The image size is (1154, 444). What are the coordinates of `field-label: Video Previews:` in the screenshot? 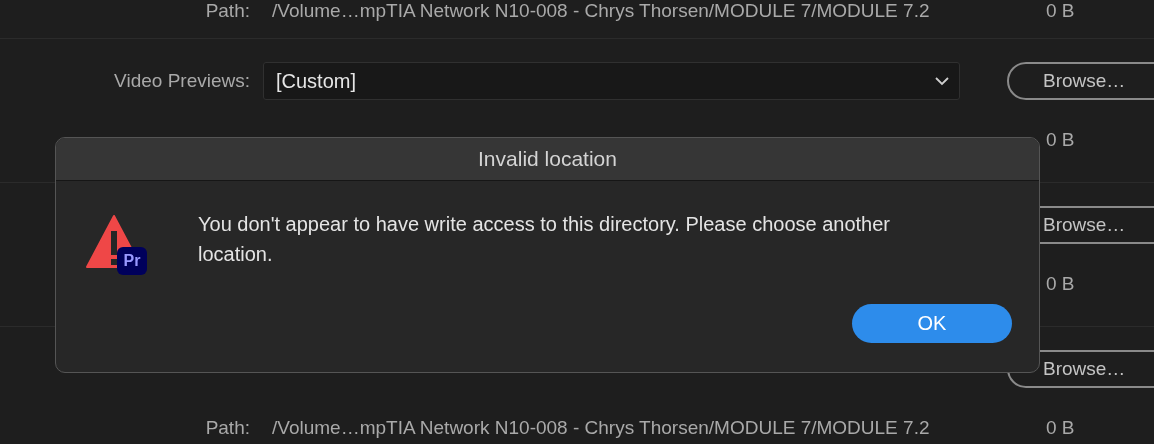 It's located at (182, 80).